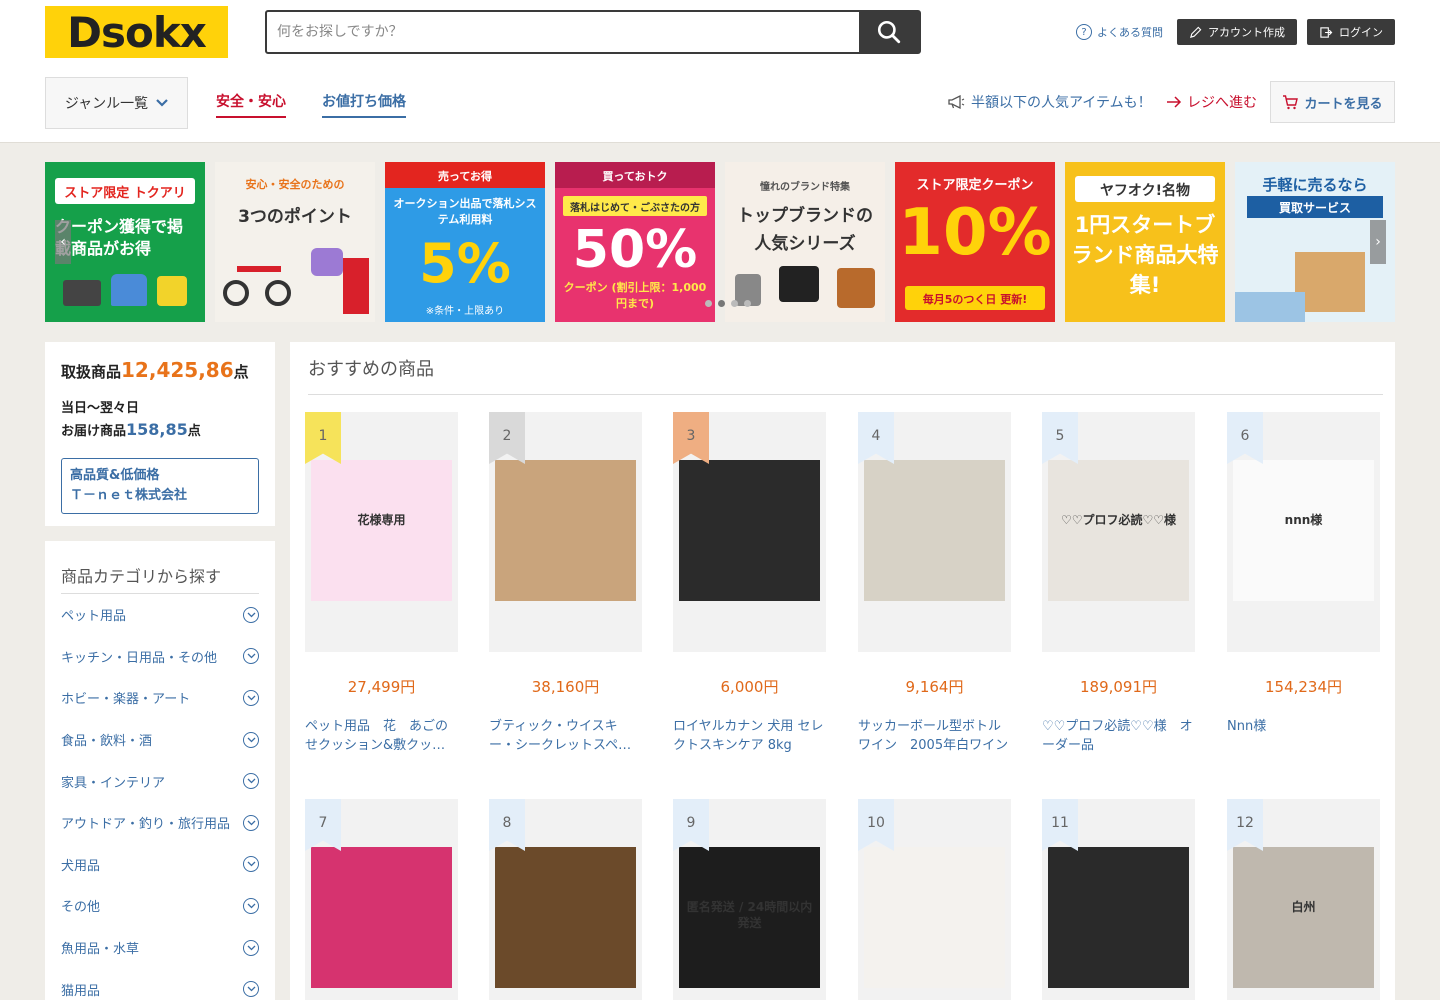  What do you see at coordinates (507, 436) in the screenshot?
I see `rank-number: 2` at bounding box center [507, 436].